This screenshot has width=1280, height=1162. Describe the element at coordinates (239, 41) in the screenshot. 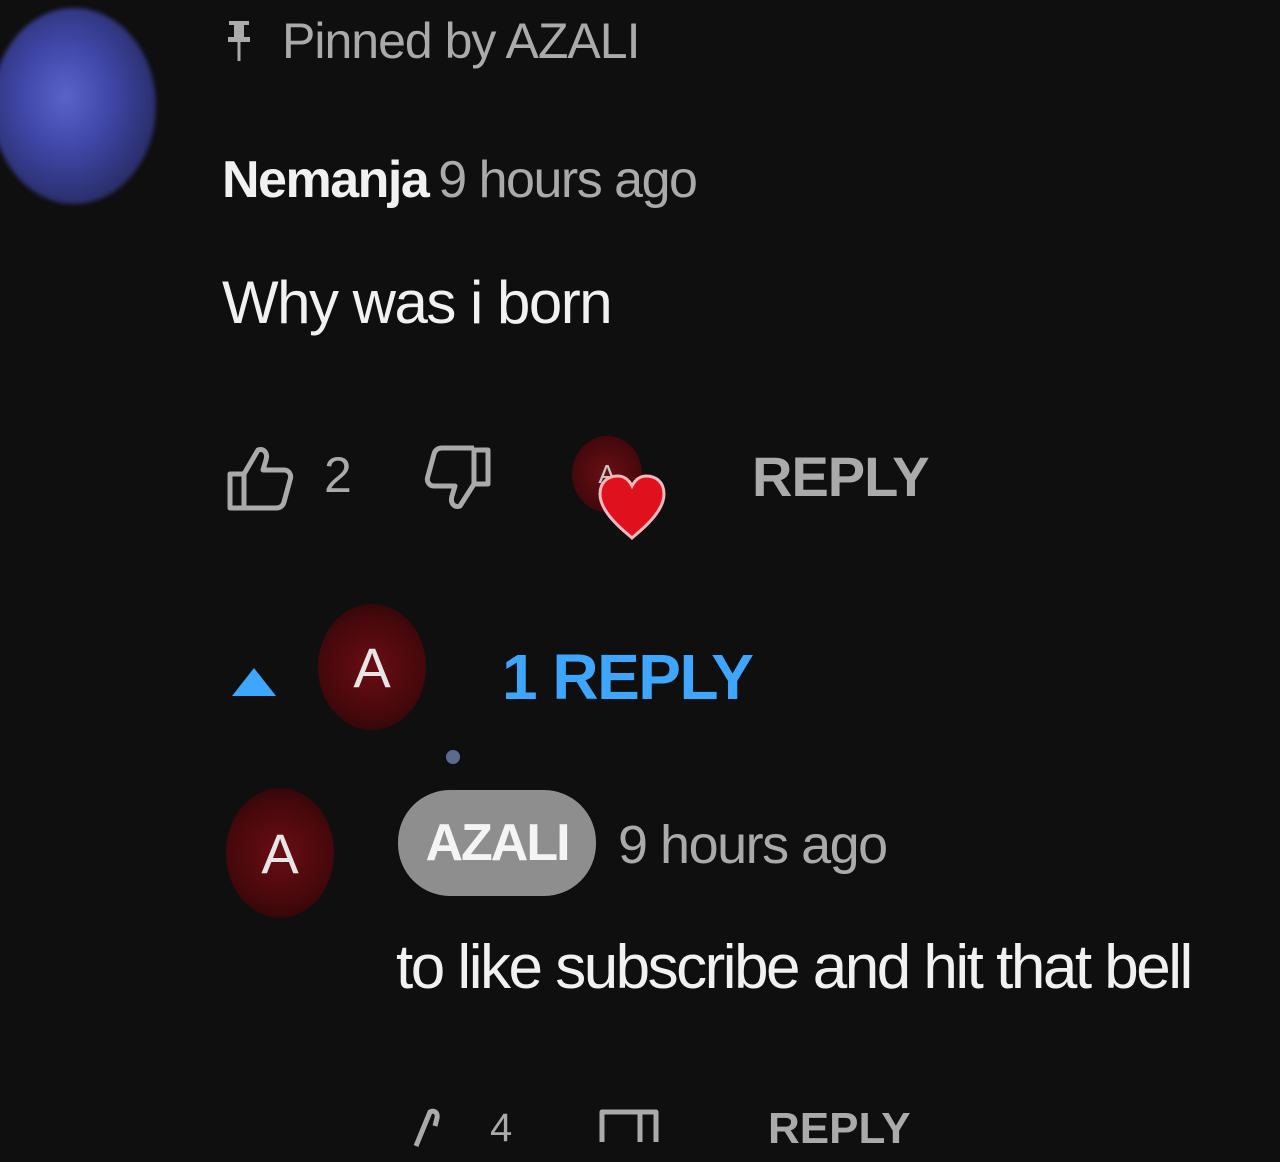

I see `pin-icon` at that location.